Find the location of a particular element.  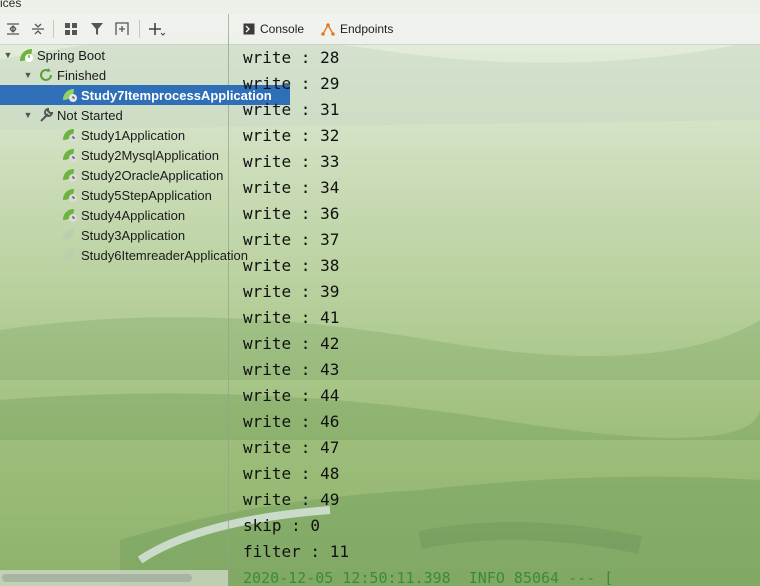

spring-boot-icon is located at coordinates (26, 55).